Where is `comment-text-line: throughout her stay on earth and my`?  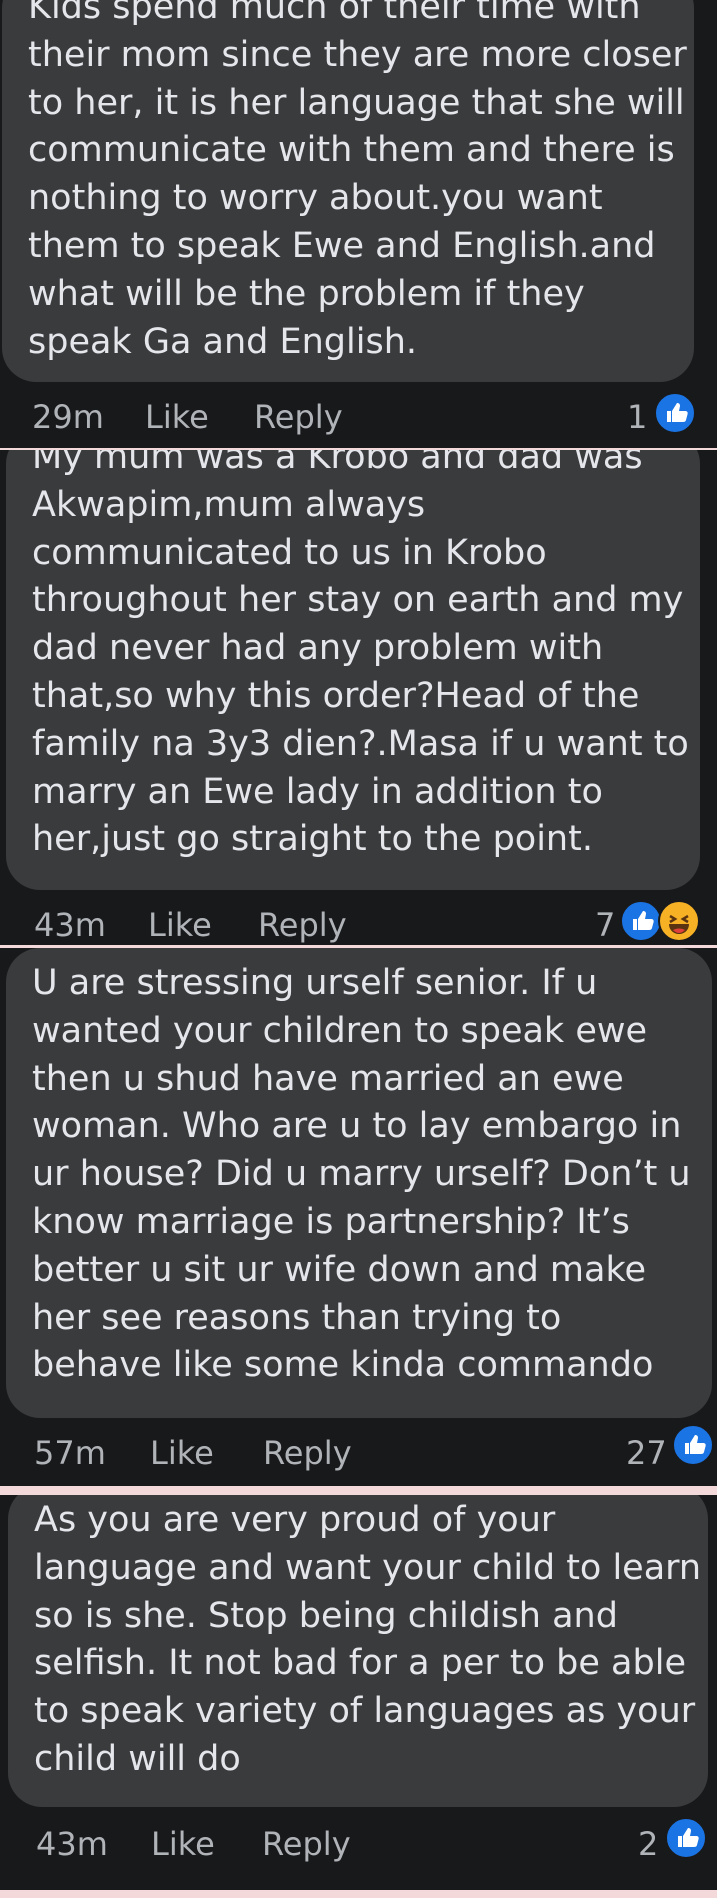 comment-text-line: throughout her stay on earth and my is located at coordinates (358, 600).